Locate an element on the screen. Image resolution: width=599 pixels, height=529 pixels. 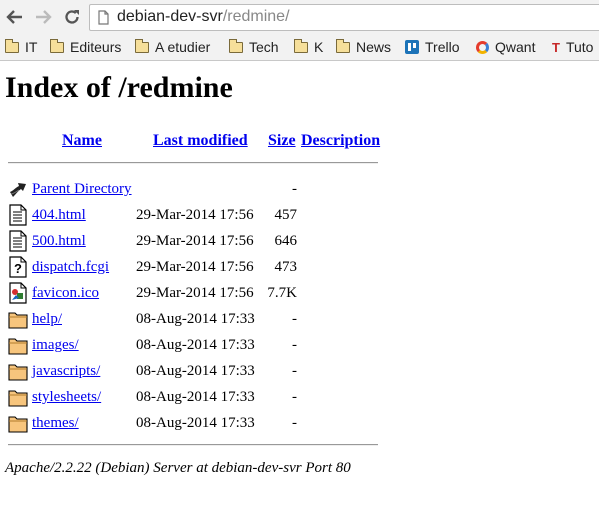
bookmark-a-etudier: A etudier is located at coordinates (172, 47).